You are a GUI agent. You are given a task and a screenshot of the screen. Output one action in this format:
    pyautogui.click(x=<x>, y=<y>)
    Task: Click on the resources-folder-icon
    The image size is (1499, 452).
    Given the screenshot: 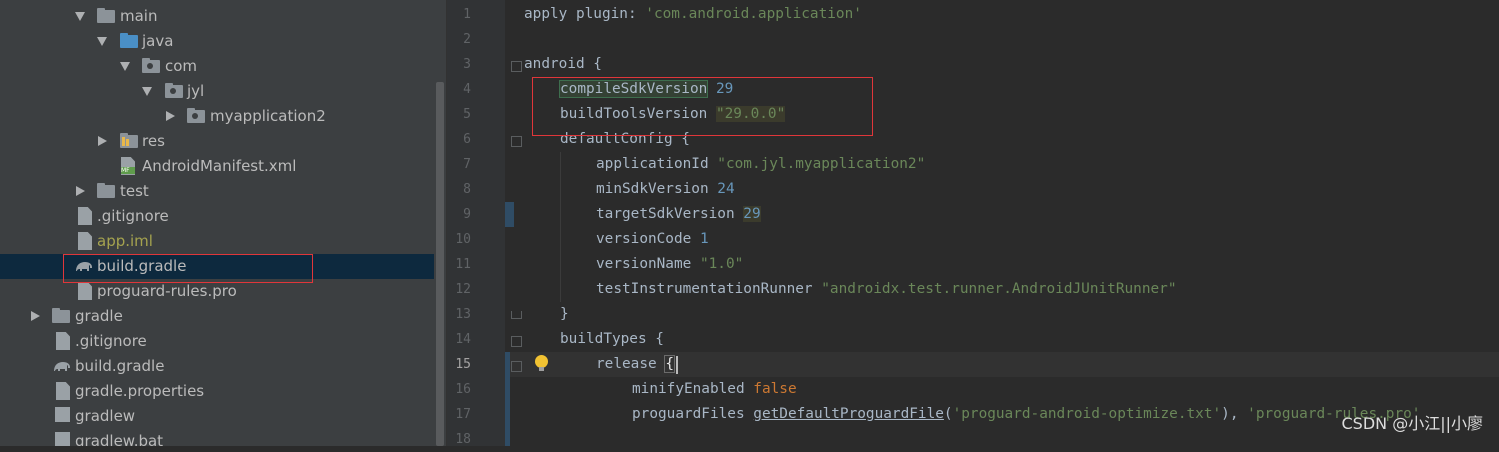 What is the action you would take?
    pyautogui.click(x=129, y=140)
    